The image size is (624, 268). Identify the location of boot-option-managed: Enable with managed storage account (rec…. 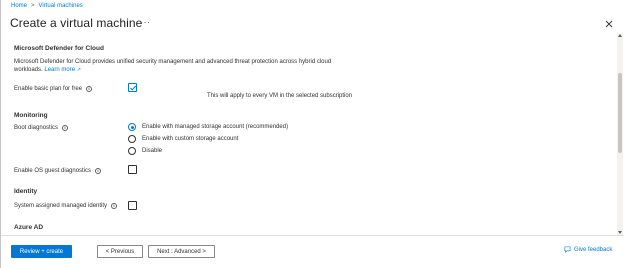
(208, 127).